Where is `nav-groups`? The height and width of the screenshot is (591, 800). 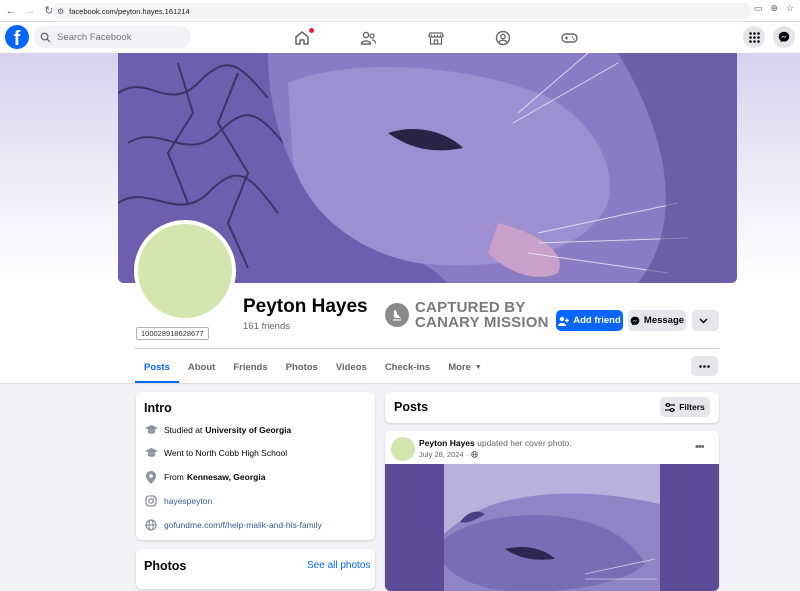 nav-groups is located at coordinates (502, 37).